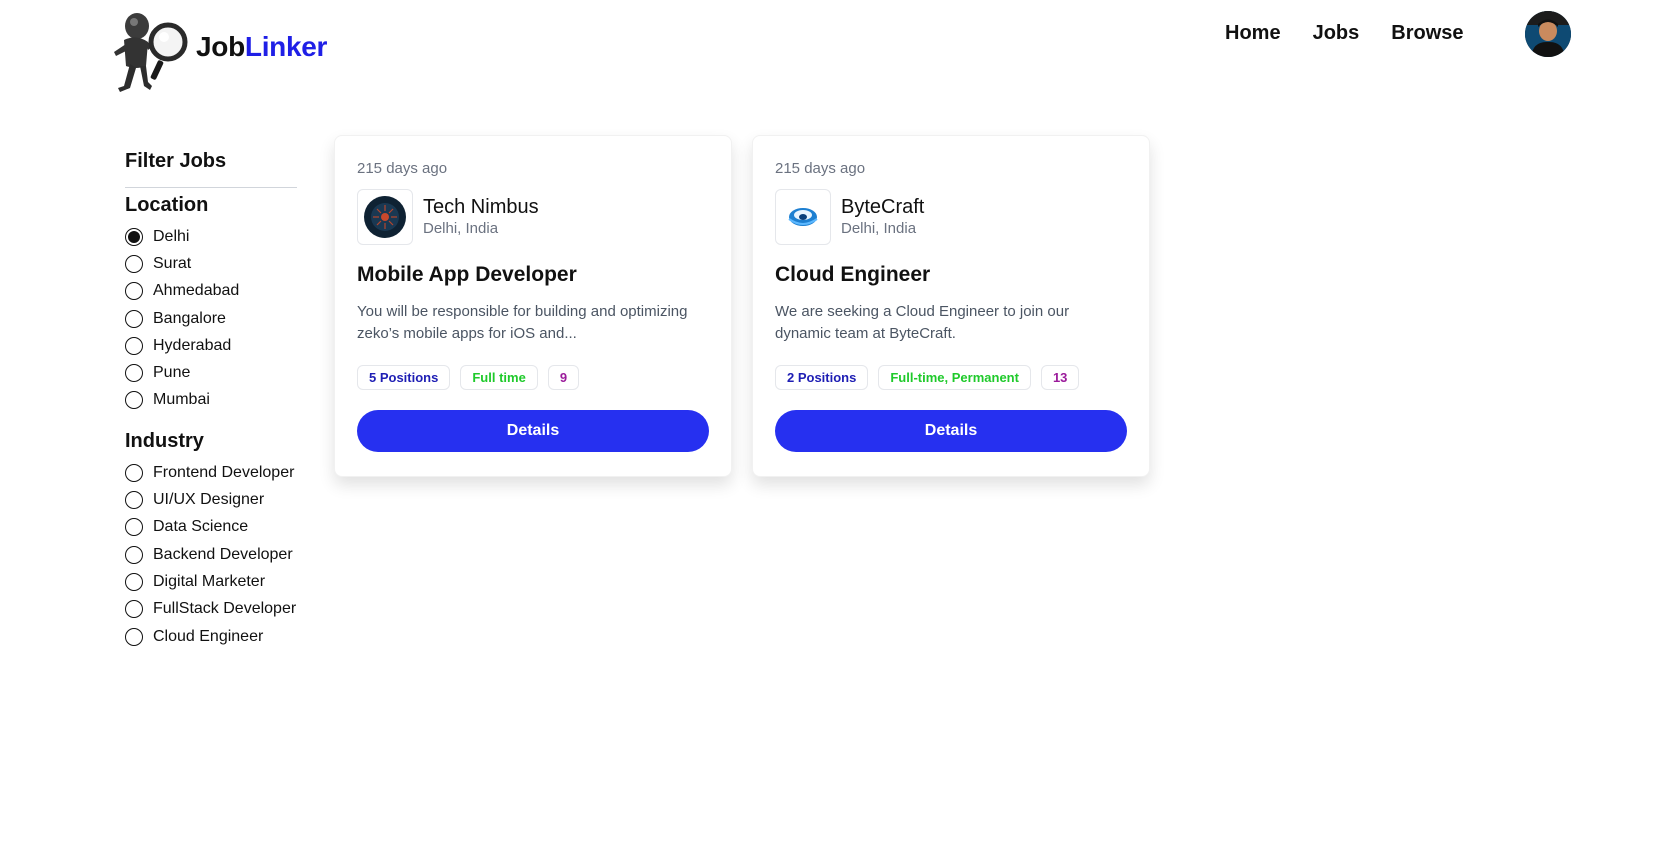 The width and height of the screenshot is (1676, 865). I want to click on filter-option-label: Mumbai, so click(181, 400).